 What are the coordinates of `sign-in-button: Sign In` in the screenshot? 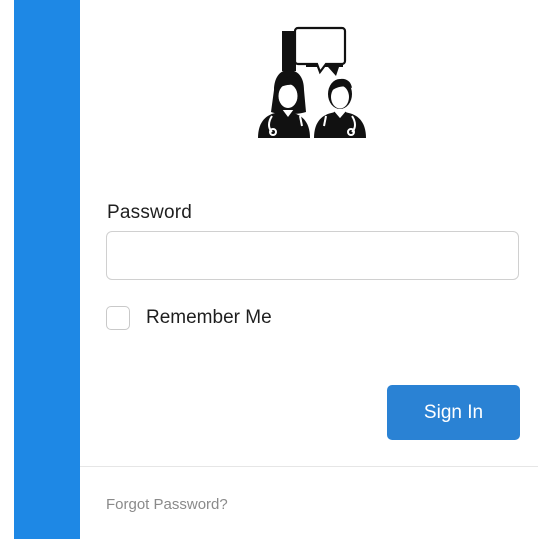 It's located at (453, 412).